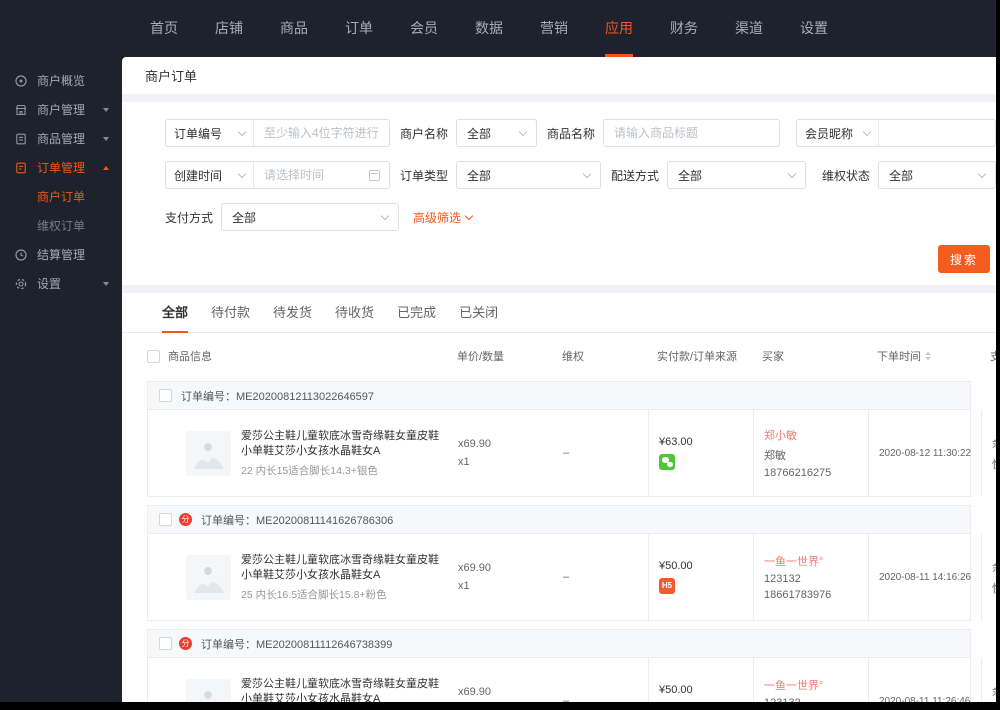 The height and width of the screenshot is (710, 1000). What do you see at coordinates (554, 28) in the screenshot?
I see `topnav-item-marketing: 营销` at bounding box center [554, 28].